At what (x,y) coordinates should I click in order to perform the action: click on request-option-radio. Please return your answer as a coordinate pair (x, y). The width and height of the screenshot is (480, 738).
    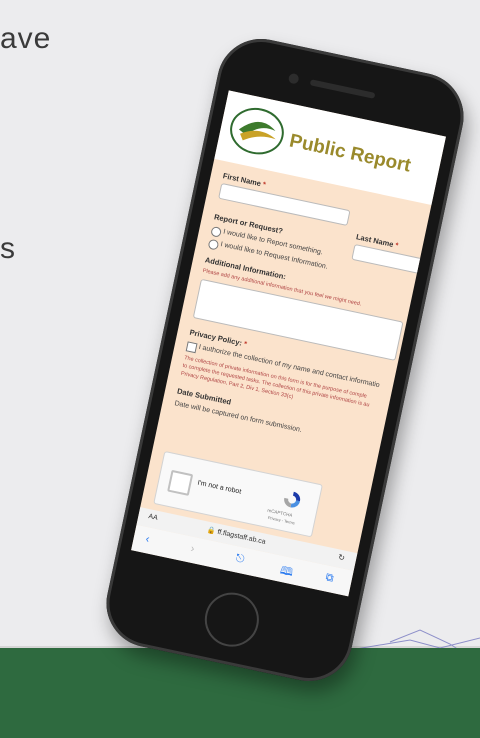
    Looking at the image, I should click on (213, 244).